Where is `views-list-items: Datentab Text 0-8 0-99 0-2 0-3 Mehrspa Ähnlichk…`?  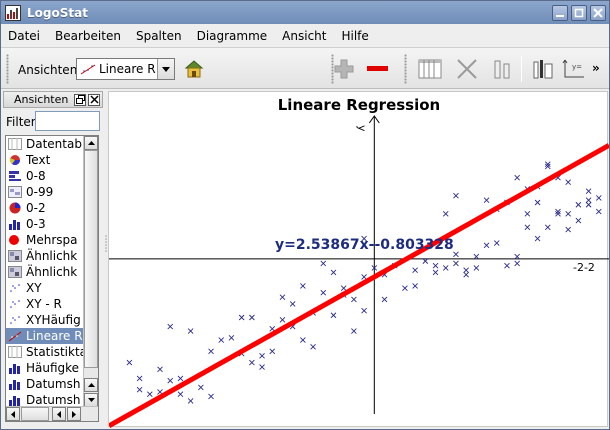
views-list-items: Datentab Text 0-8 0-99 0-2 0-3 Mehrspa Ähnlichk… is located at coordinates (46, 272).